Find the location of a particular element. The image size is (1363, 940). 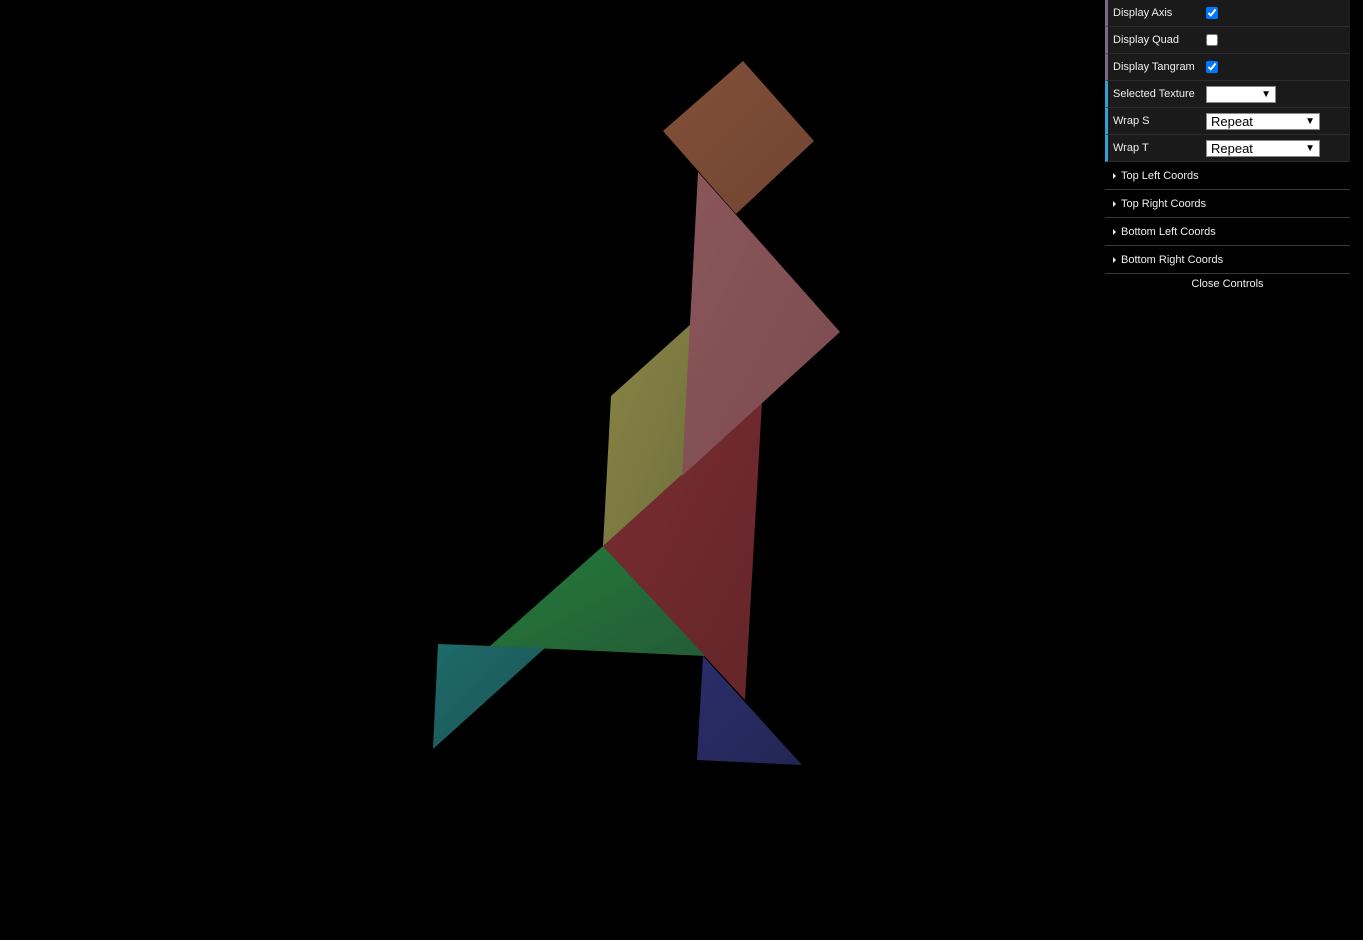

folder-label: Top Left Coords is located at coordinates (1160, 175).